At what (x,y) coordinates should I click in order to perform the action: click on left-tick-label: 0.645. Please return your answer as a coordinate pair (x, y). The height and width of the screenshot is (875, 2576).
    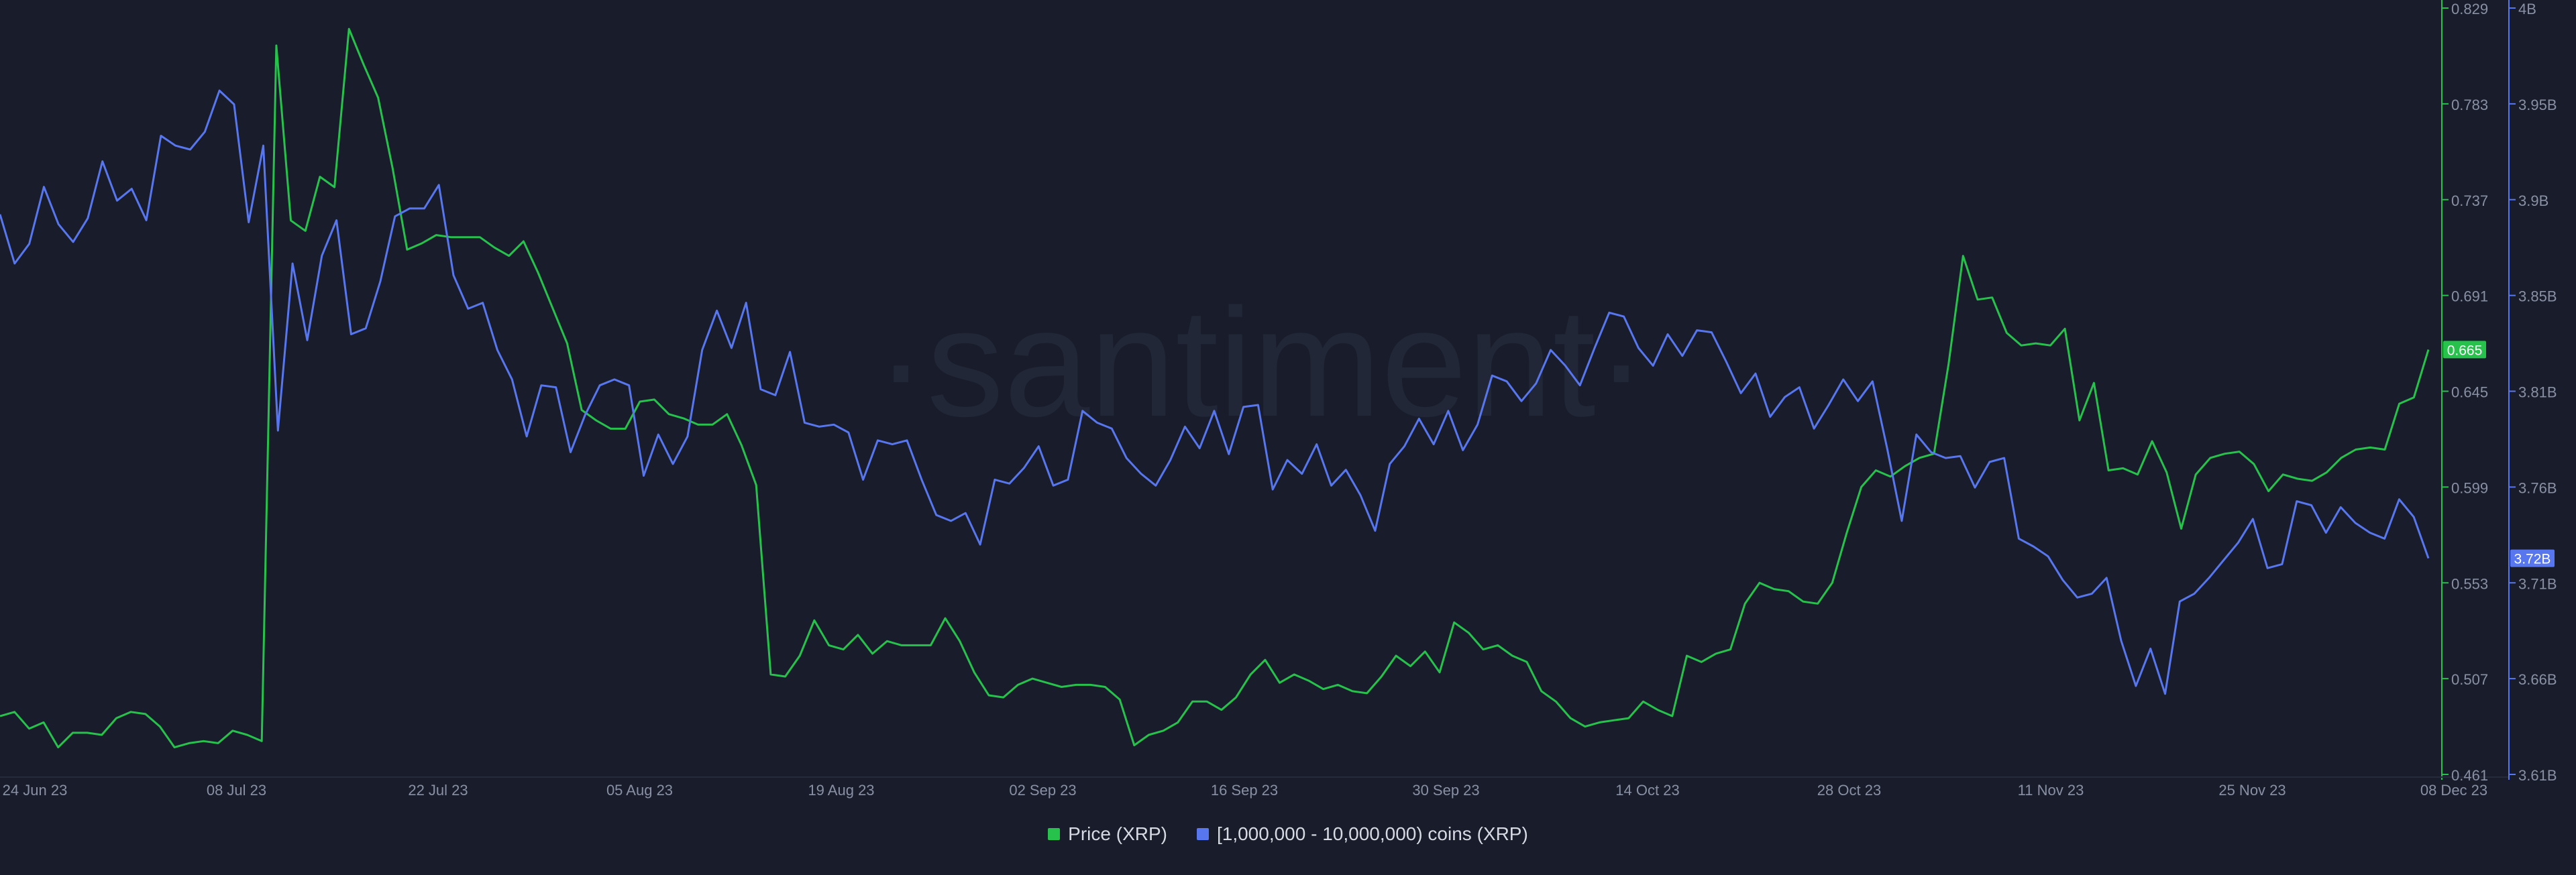
    Looking at the image, I should click on (2469, 392).